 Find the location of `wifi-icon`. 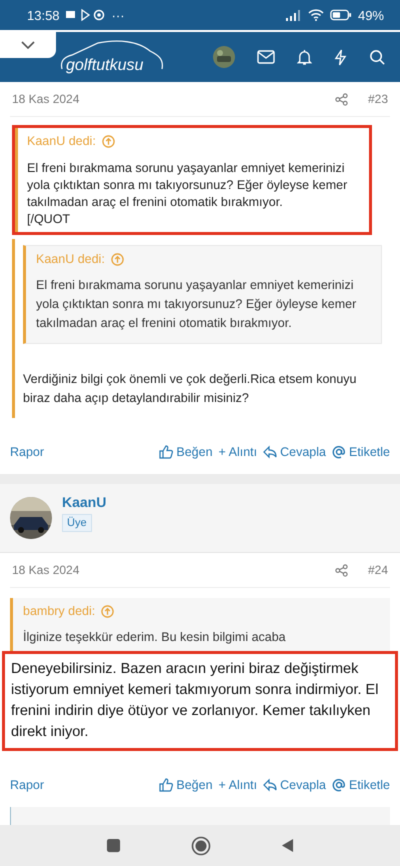

wifi-icon is located at coordinates (316, 15).